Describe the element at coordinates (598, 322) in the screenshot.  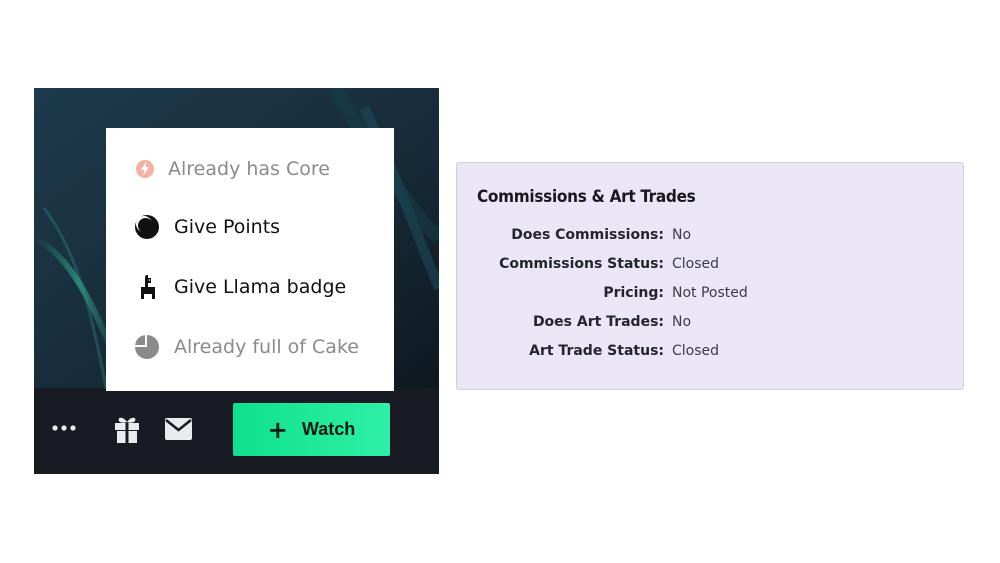
I see `info-key: Does Art Trades:` at that location.